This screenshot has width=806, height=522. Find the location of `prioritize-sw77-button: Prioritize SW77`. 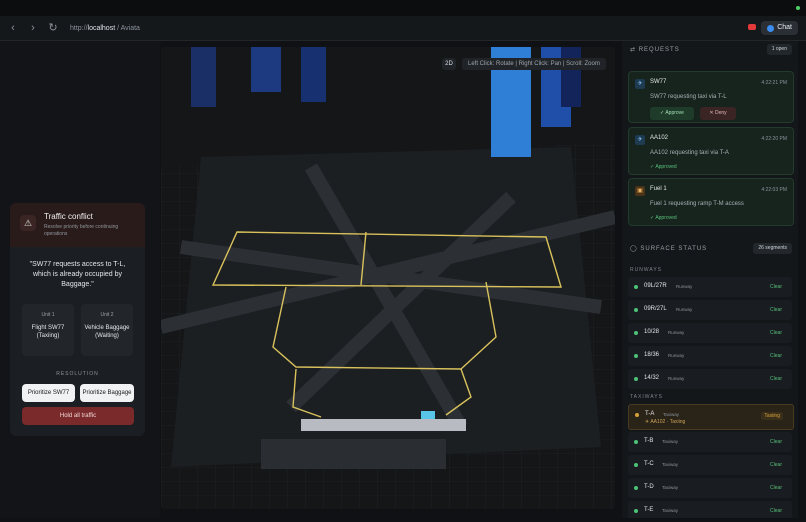

prioritize-sw77-button: Prioritize SW77 is located at coordinates (48, 393).